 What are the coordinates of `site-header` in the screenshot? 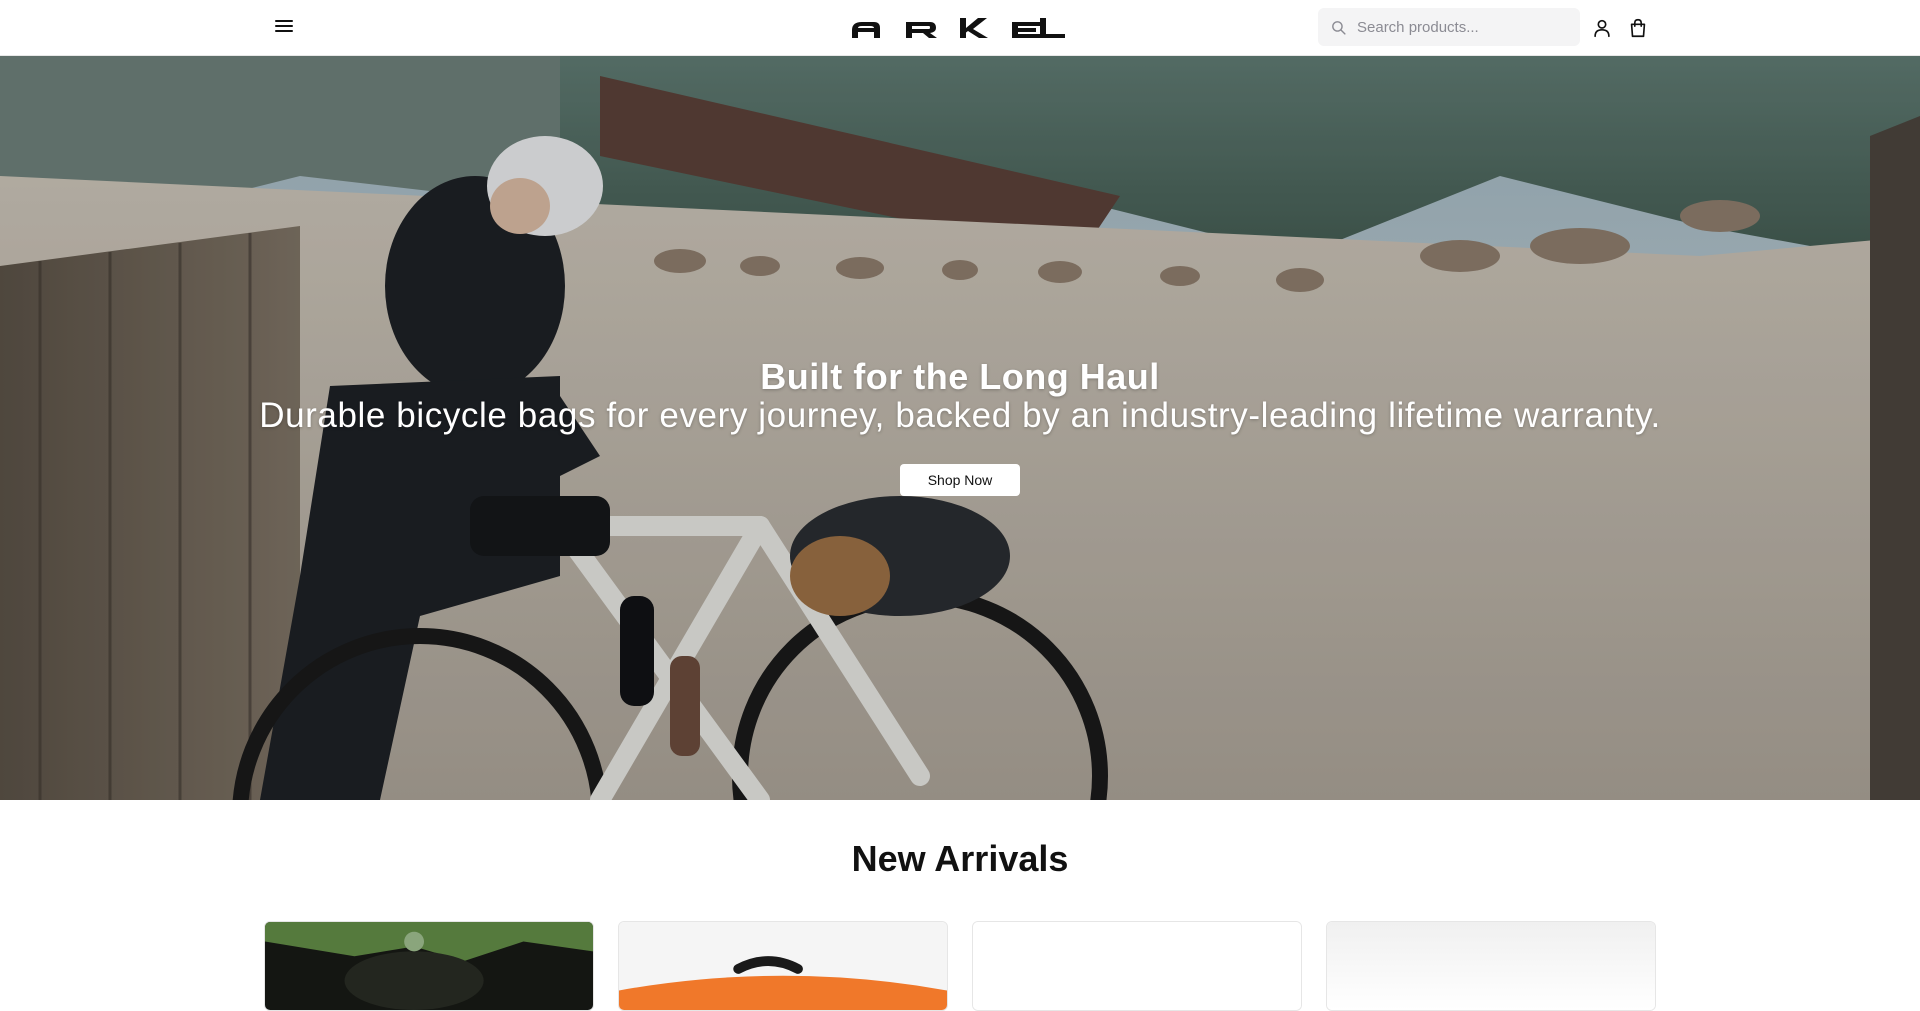 It's located at (960, 28).